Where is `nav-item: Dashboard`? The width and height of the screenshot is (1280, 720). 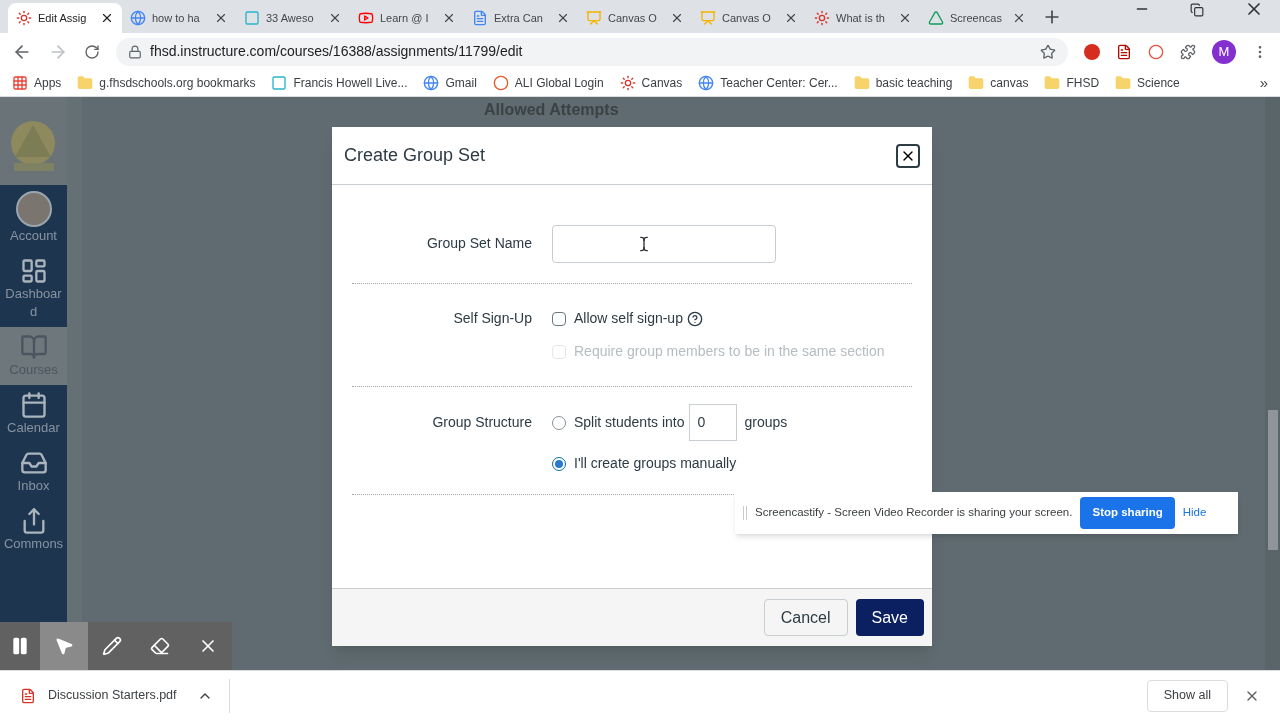 nav-item: Dashboard is located at coordinates (33, 289).